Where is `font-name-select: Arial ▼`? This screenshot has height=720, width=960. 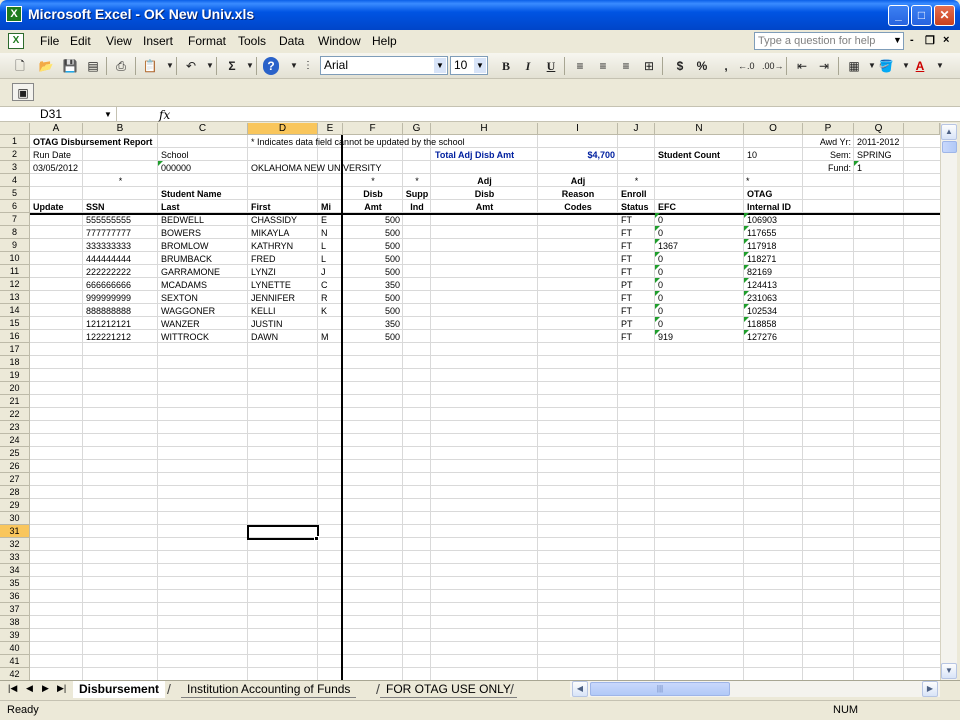
font-name-select: Arial ▼ is located at coordinates (384, 65).